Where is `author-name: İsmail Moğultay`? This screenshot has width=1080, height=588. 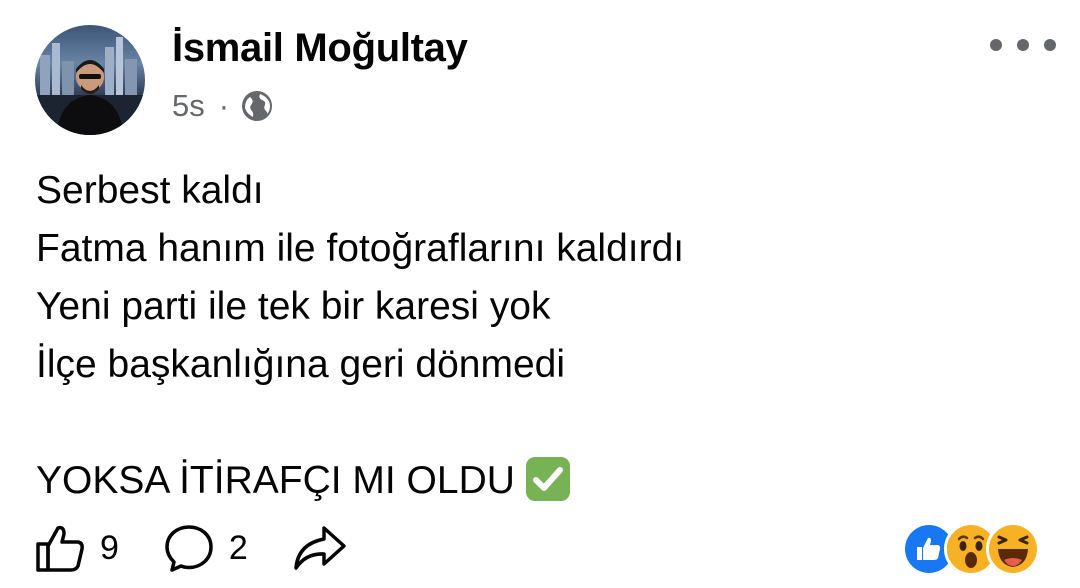 author-name: İsmail Moğultay is located at coordinates (320, 48).